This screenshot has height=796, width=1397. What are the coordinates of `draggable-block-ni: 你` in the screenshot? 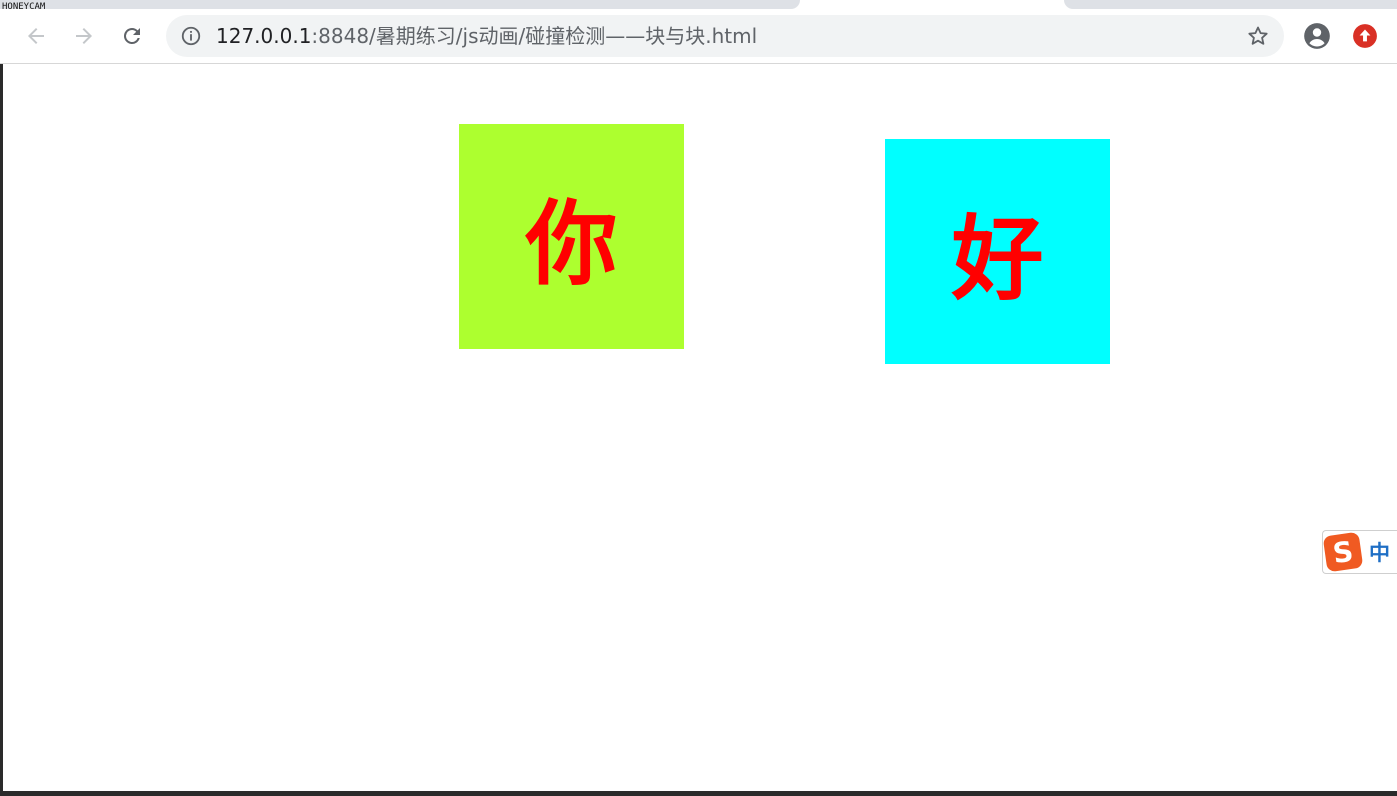 It's located at (571, 236).